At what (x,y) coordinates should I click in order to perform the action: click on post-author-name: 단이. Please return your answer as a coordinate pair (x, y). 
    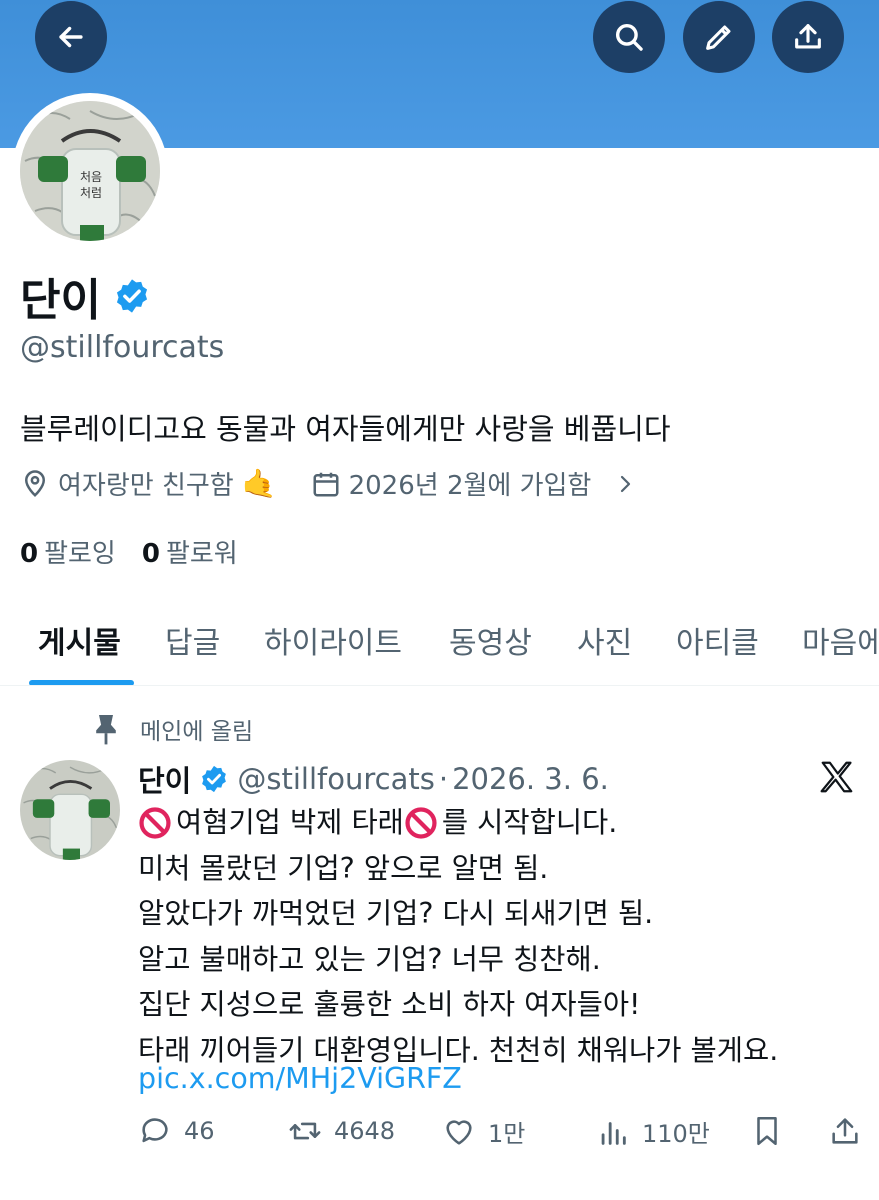
    Looking at the image, I should click on (164, 779).